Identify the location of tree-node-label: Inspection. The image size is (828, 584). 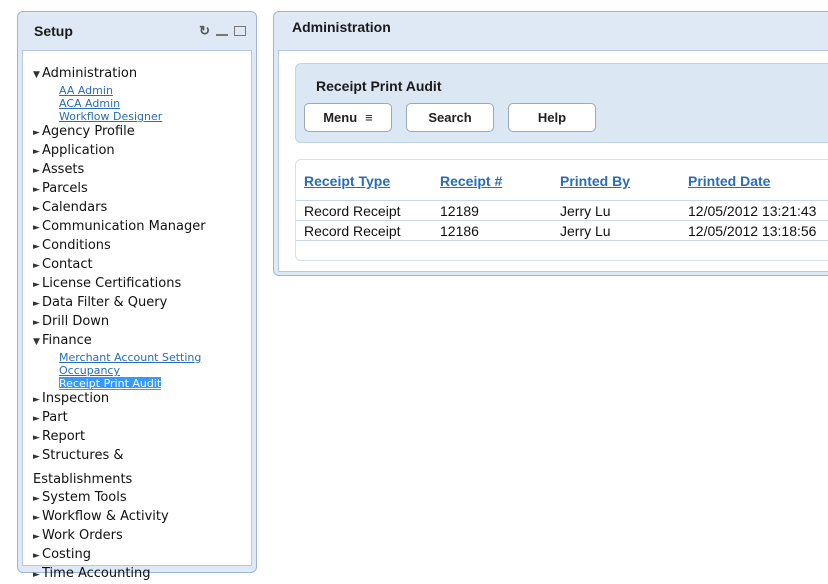
(76, 398).